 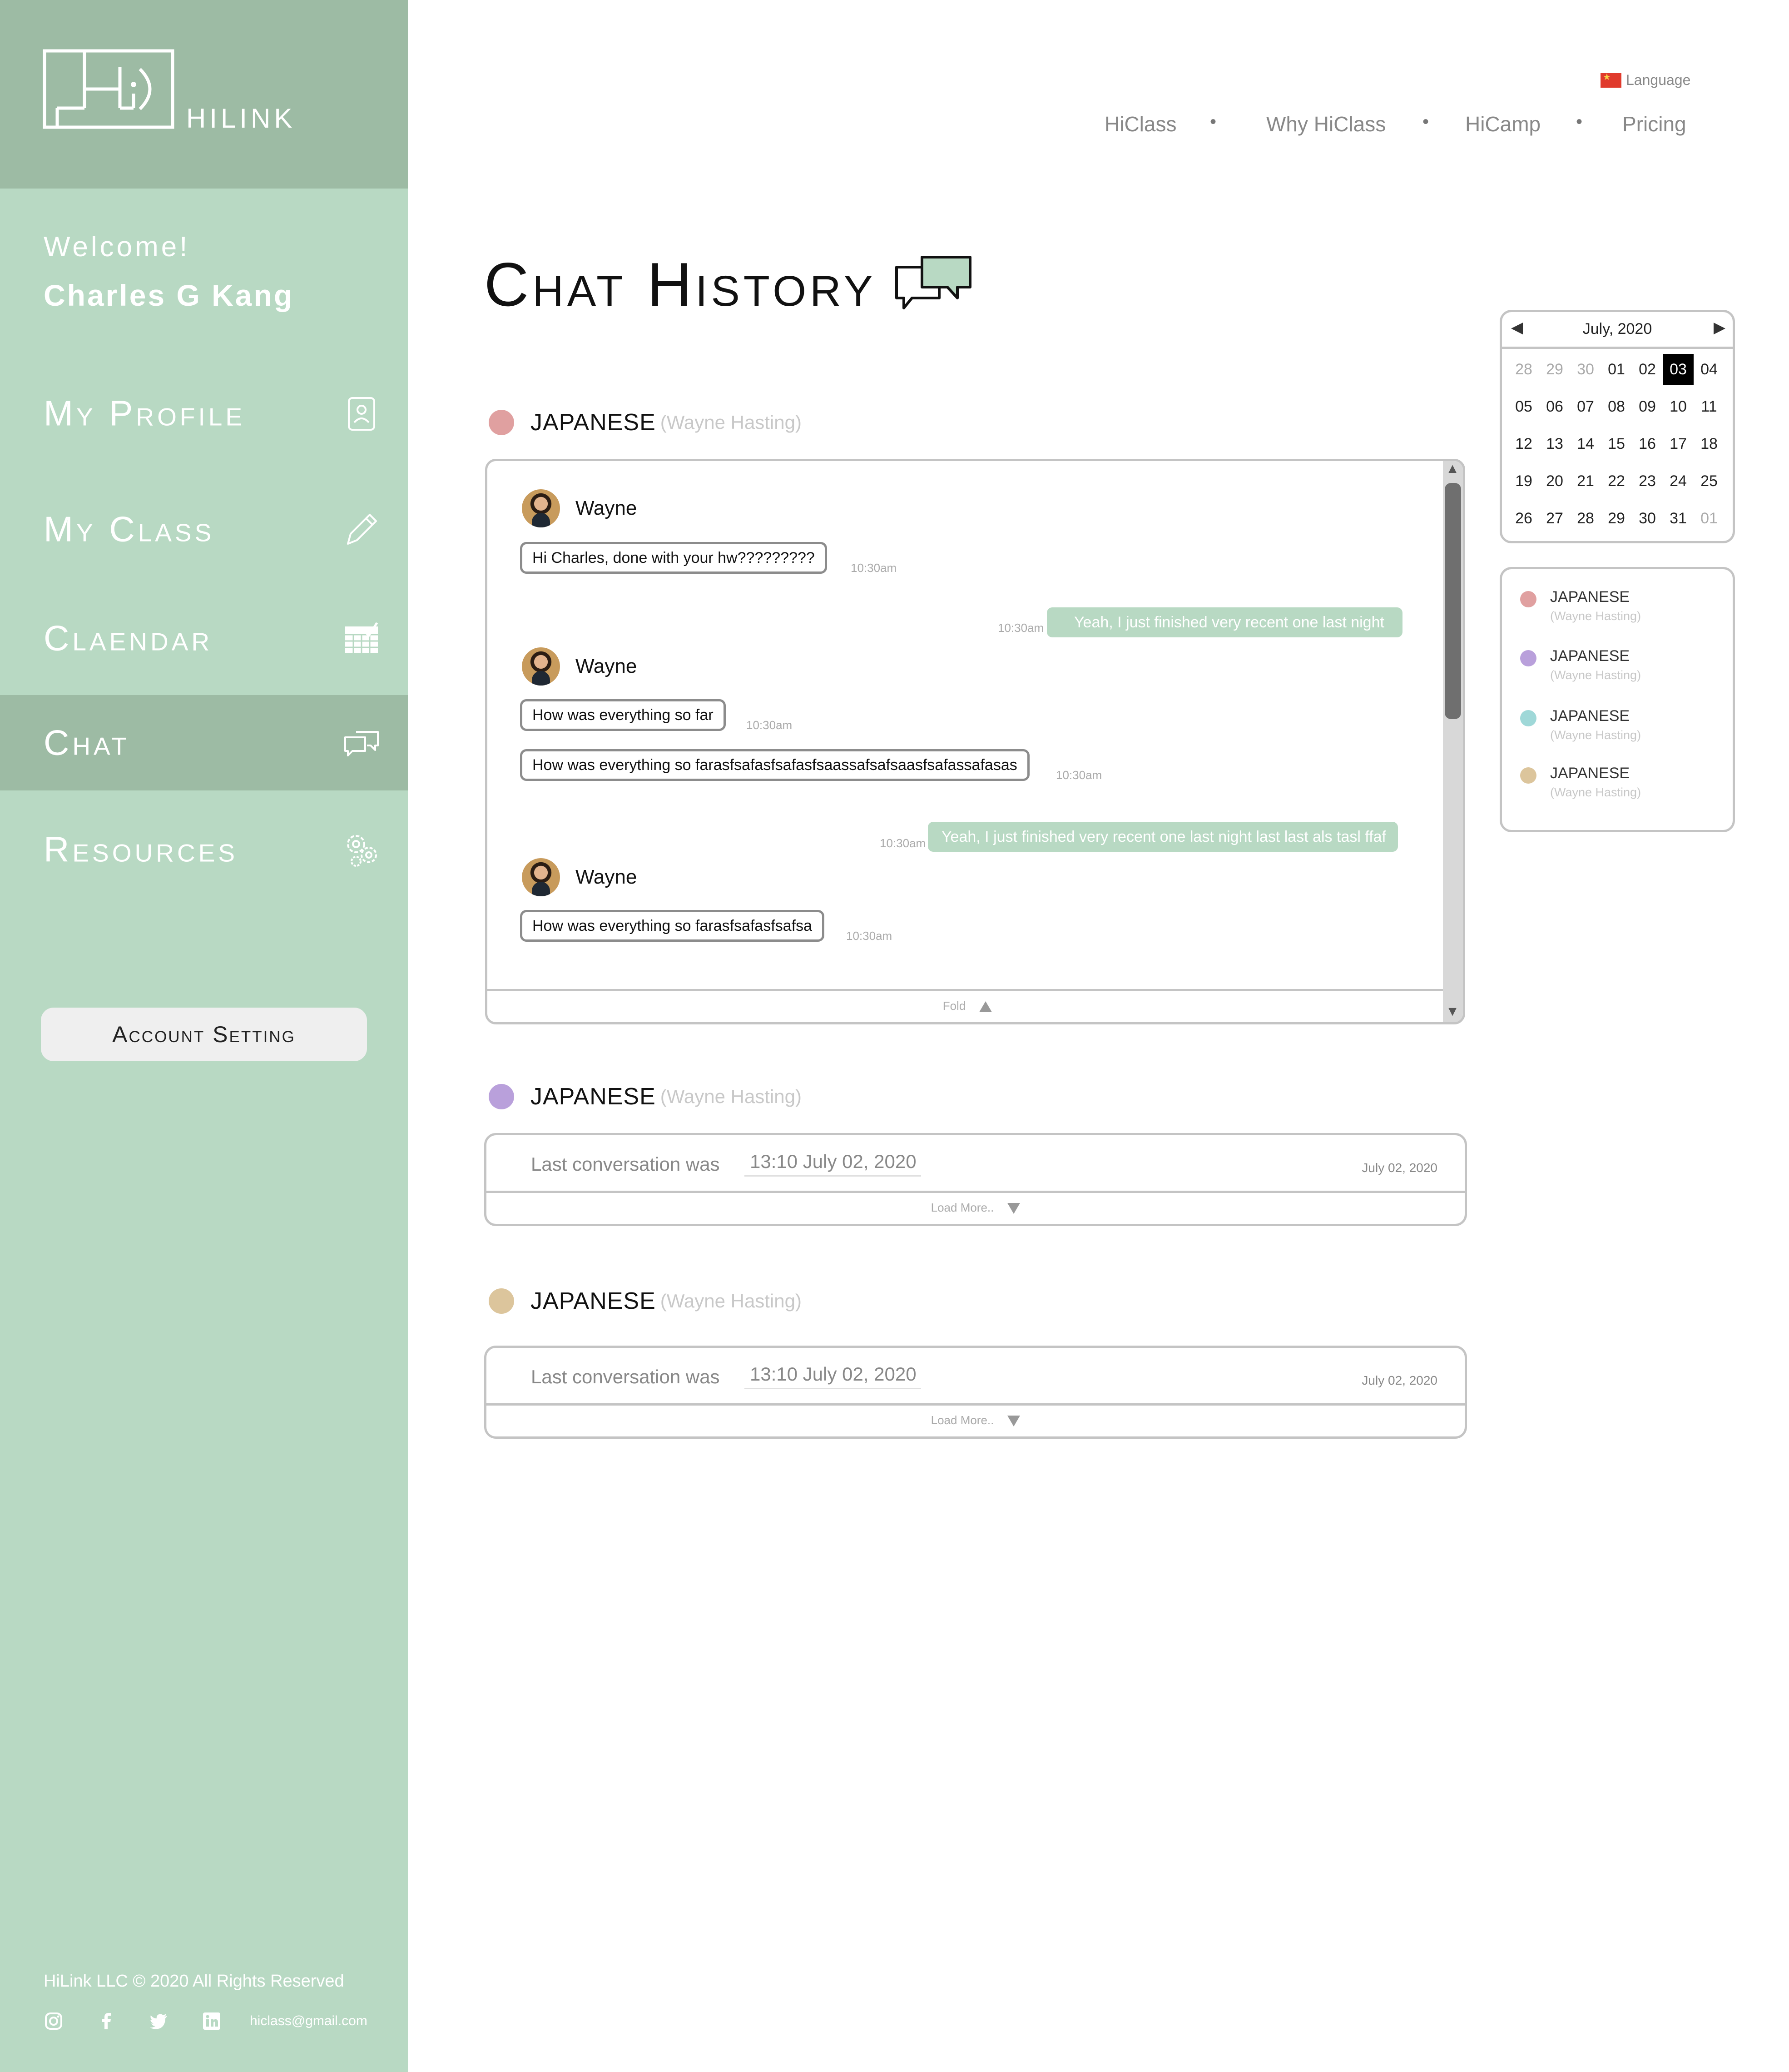 I want to click on chat-icon, so click(x=361, y=744).